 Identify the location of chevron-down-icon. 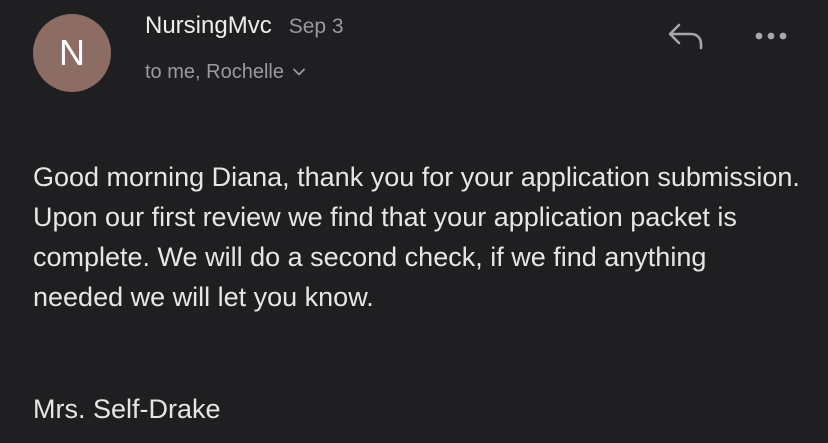
(299, 72).